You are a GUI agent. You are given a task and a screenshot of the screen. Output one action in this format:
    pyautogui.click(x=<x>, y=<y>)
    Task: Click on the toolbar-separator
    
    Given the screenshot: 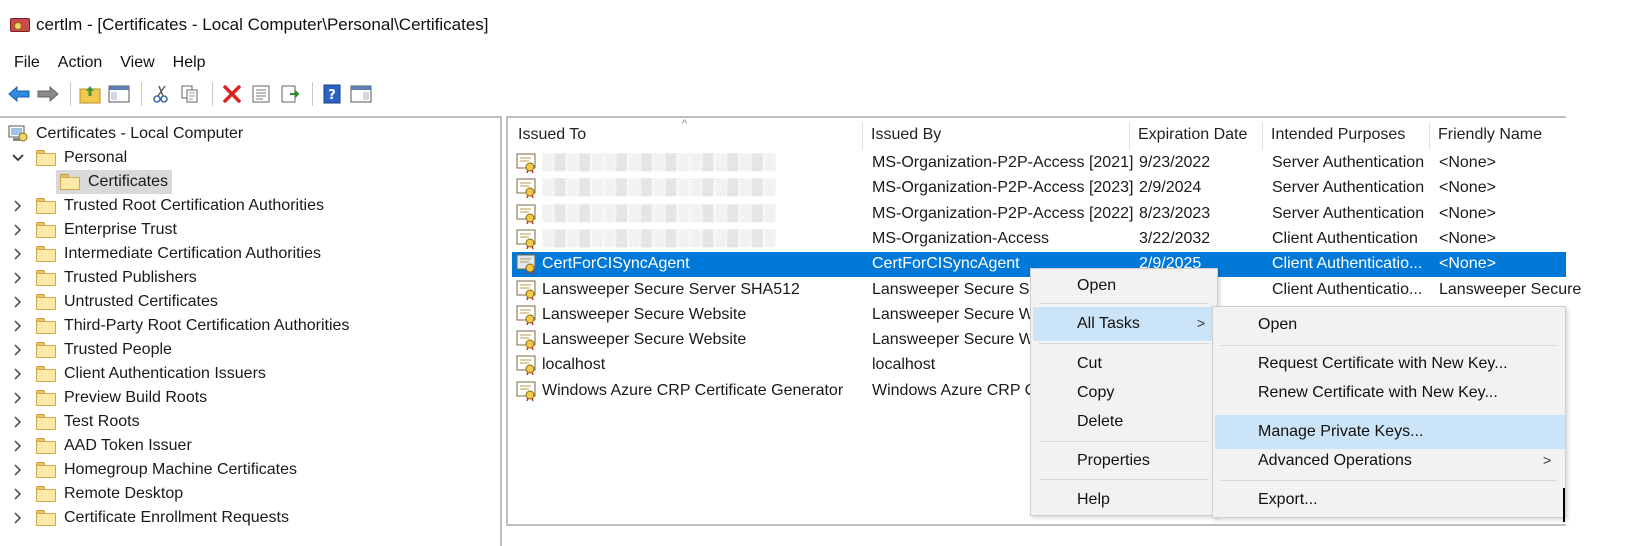 What is the action you would take?
    pyautogui.click(x=141, y=94)
    